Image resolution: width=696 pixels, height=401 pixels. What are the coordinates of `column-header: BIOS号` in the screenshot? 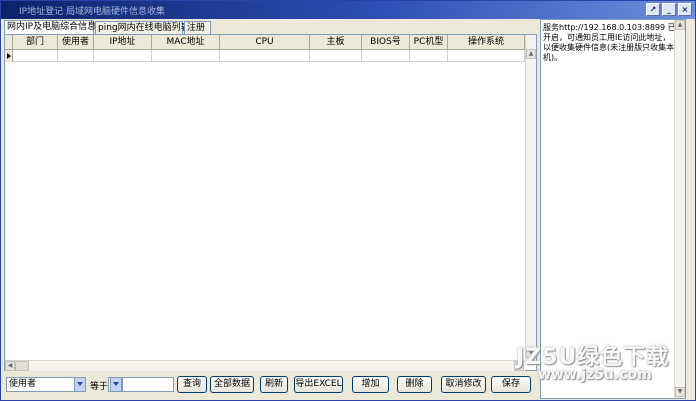 It's located at (386, 42).